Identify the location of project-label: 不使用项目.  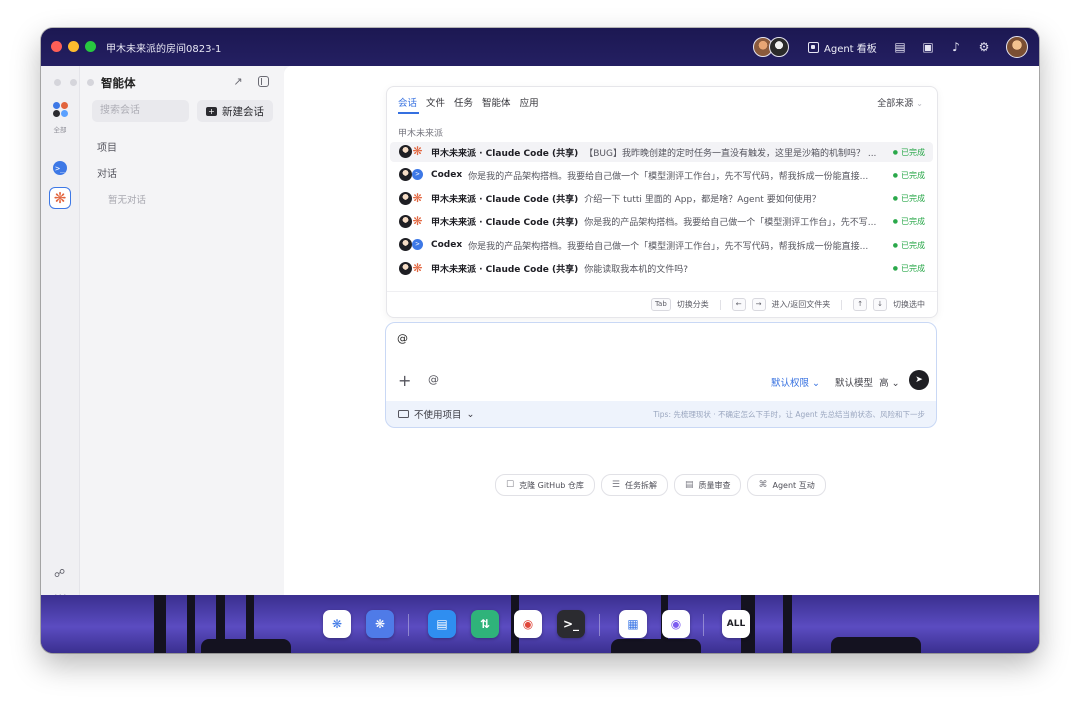
(438, 415).